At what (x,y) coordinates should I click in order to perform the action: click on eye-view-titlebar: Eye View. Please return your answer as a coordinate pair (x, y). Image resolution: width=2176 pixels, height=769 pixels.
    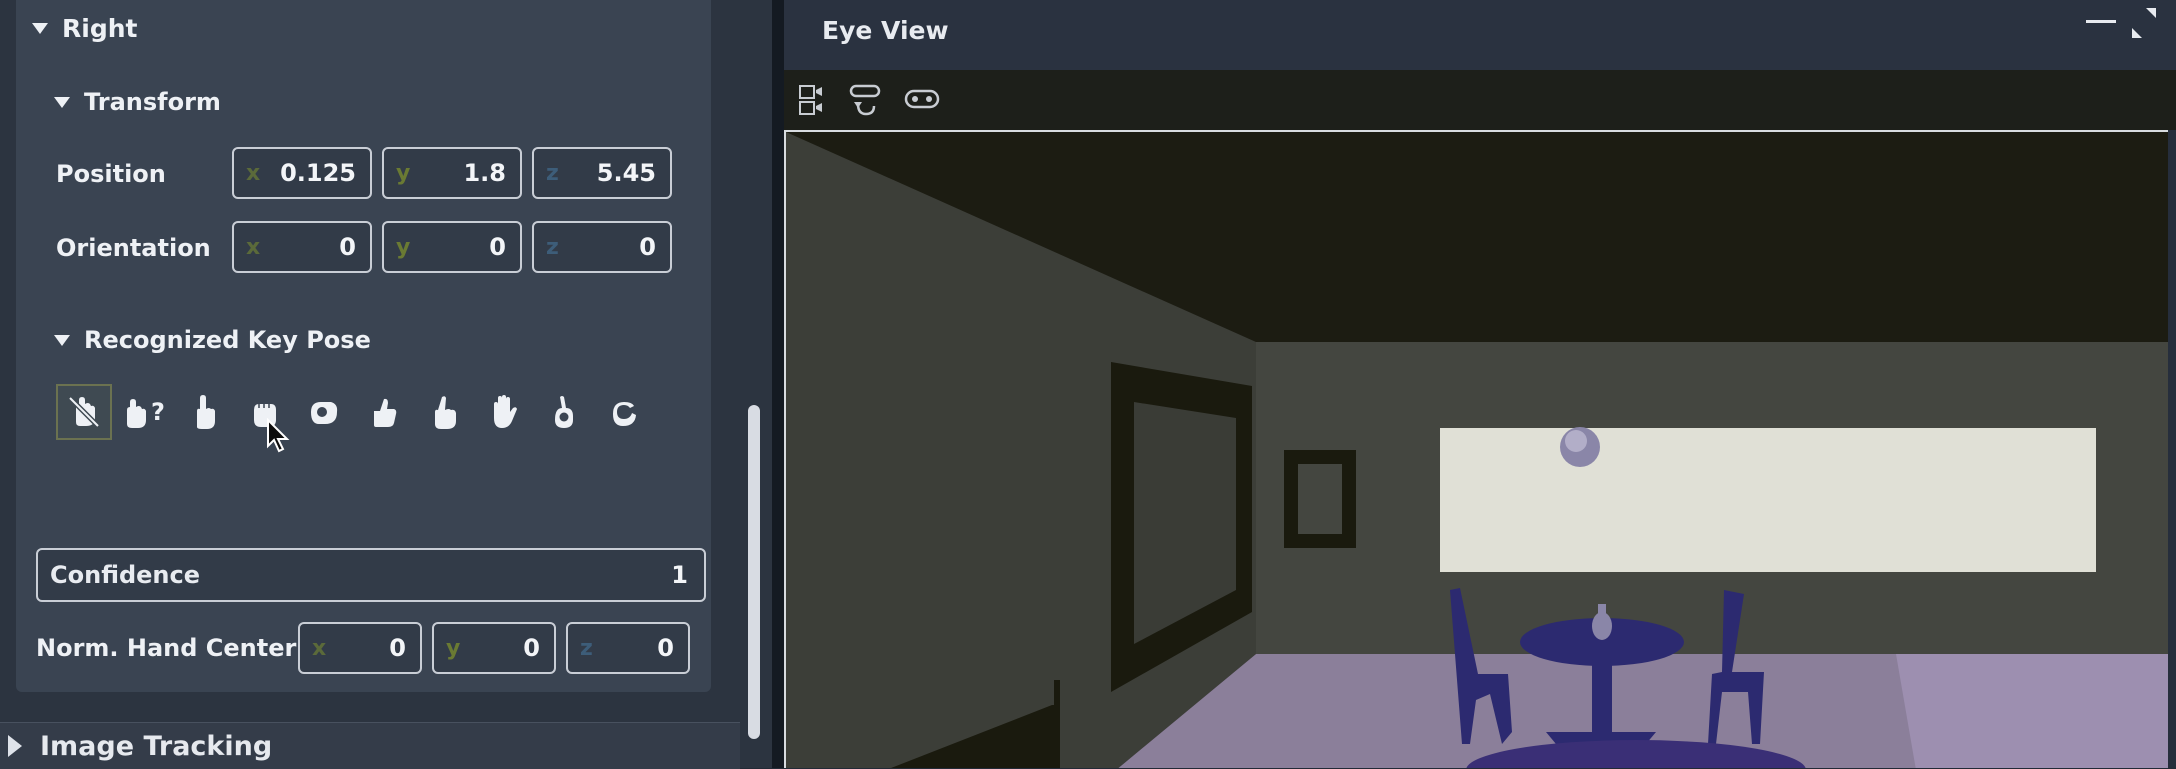
    Looking at the image, I should click on (1480, 35).